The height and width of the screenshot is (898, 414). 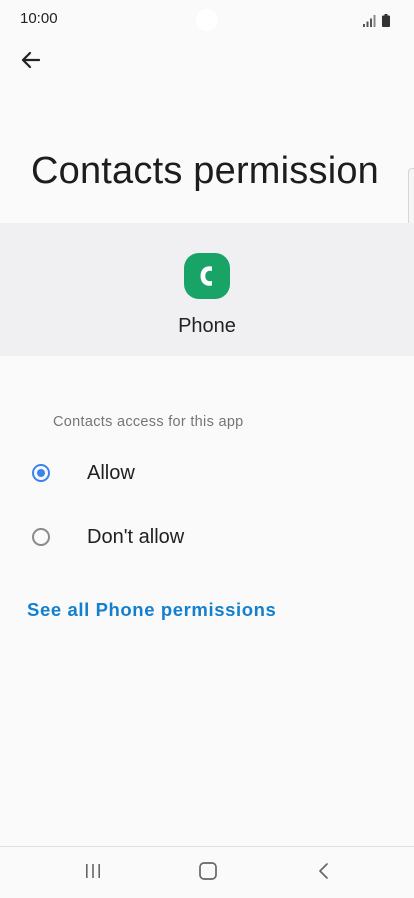 I want to click on allow-option: Allow, so click(x=207, y=473).